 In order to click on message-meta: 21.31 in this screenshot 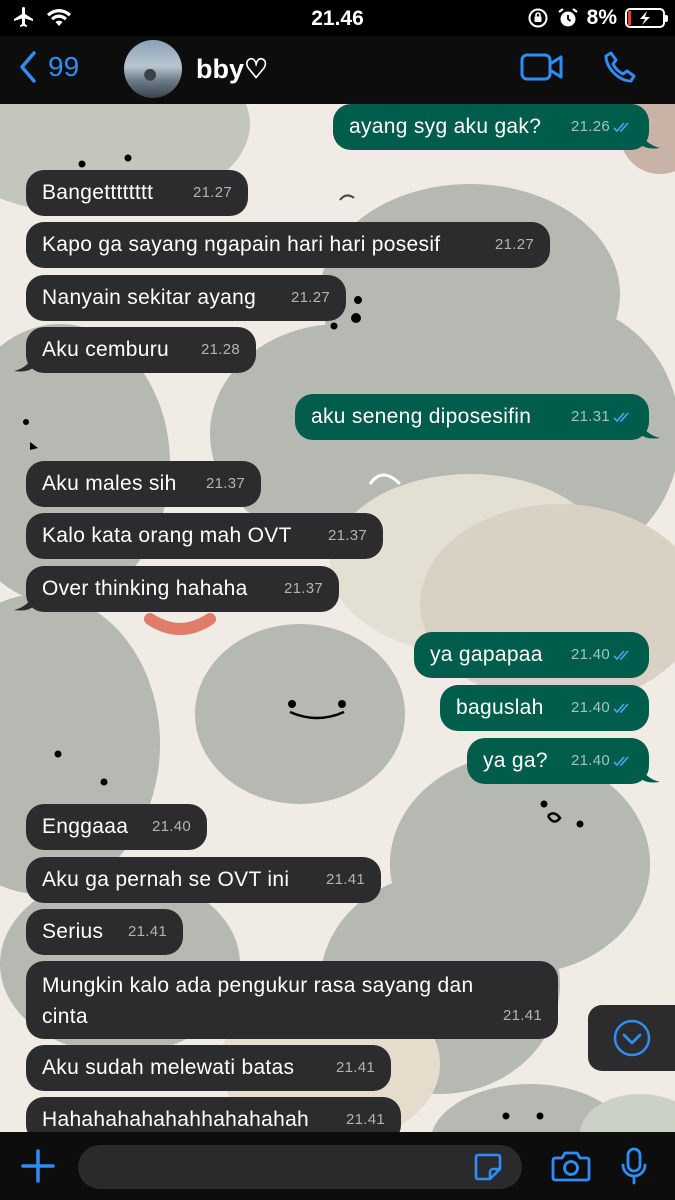, I will do `click(602, 417)`.